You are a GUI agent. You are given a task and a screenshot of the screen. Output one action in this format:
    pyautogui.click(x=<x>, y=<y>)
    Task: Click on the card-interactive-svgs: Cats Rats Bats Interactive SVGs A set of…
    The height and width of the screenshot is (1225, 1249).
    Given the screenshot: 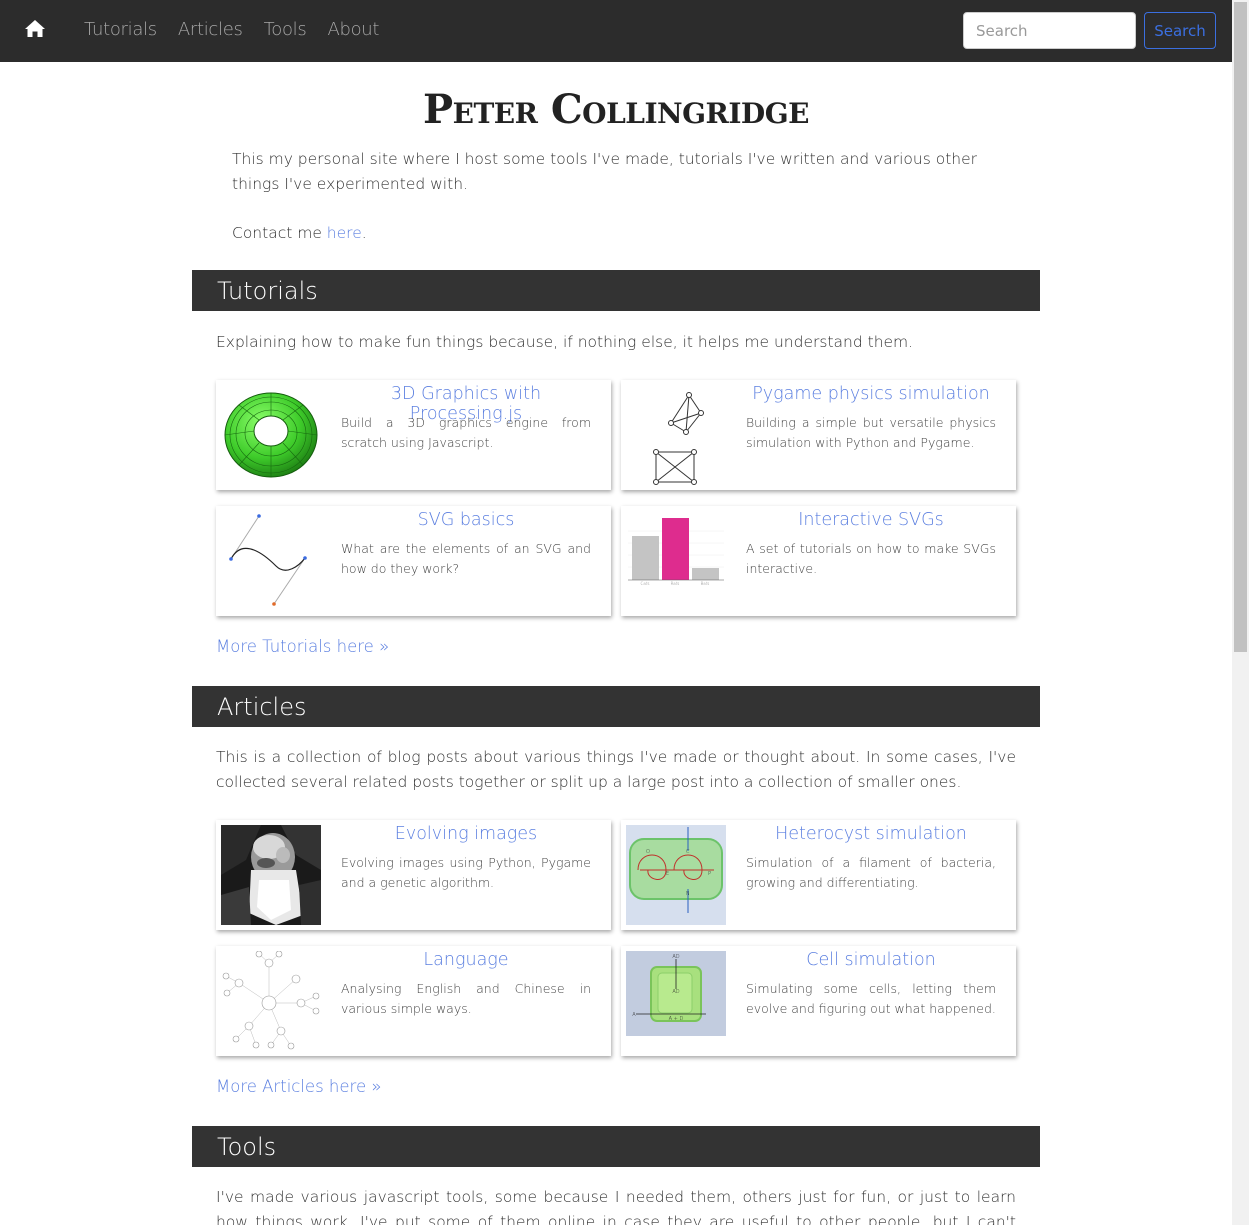 What is the action you would take?
    pyautogui.click(x=818, y=561)
    